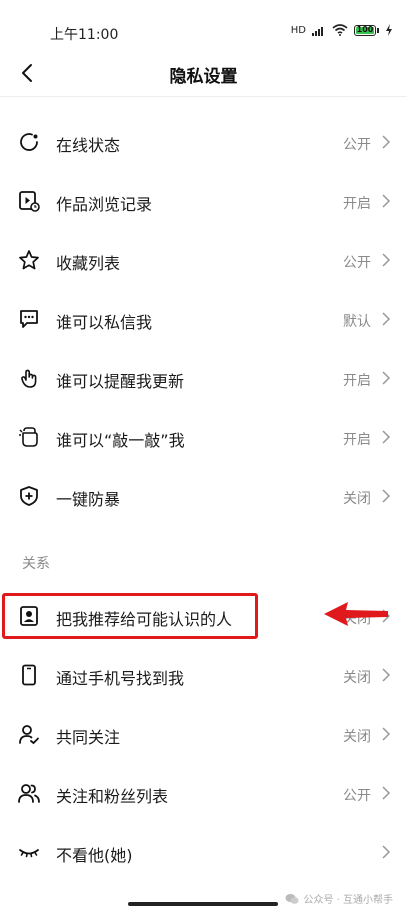 The height and width of the screenshot is (912, 407). I want to click on setting-favorites-list: 收藏列表 公开, so click(203, 260).